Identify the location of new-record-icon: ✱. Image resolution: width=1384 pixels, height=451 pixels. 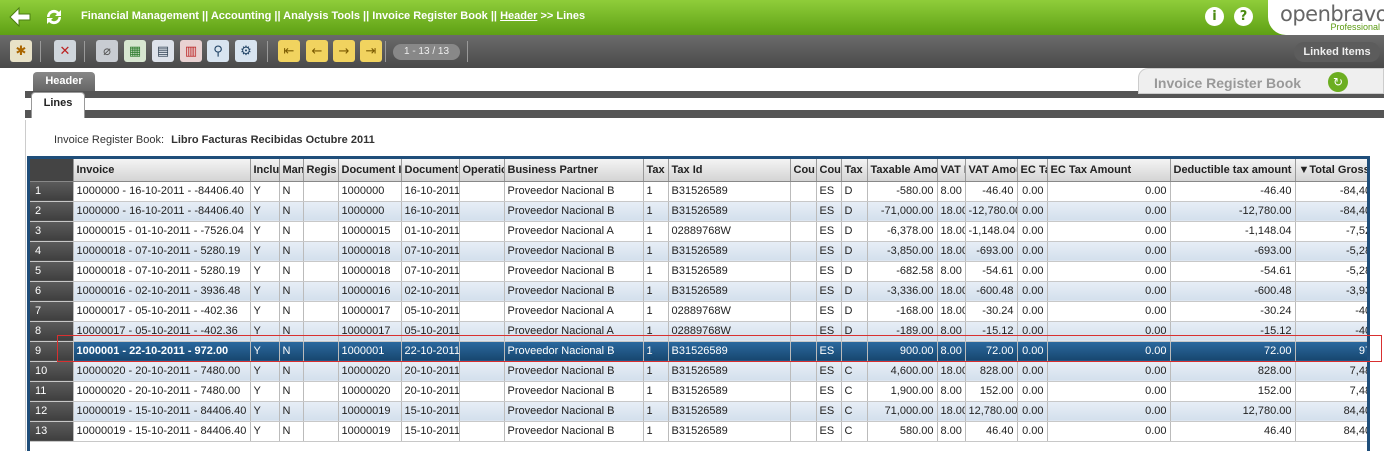
(21, 51).